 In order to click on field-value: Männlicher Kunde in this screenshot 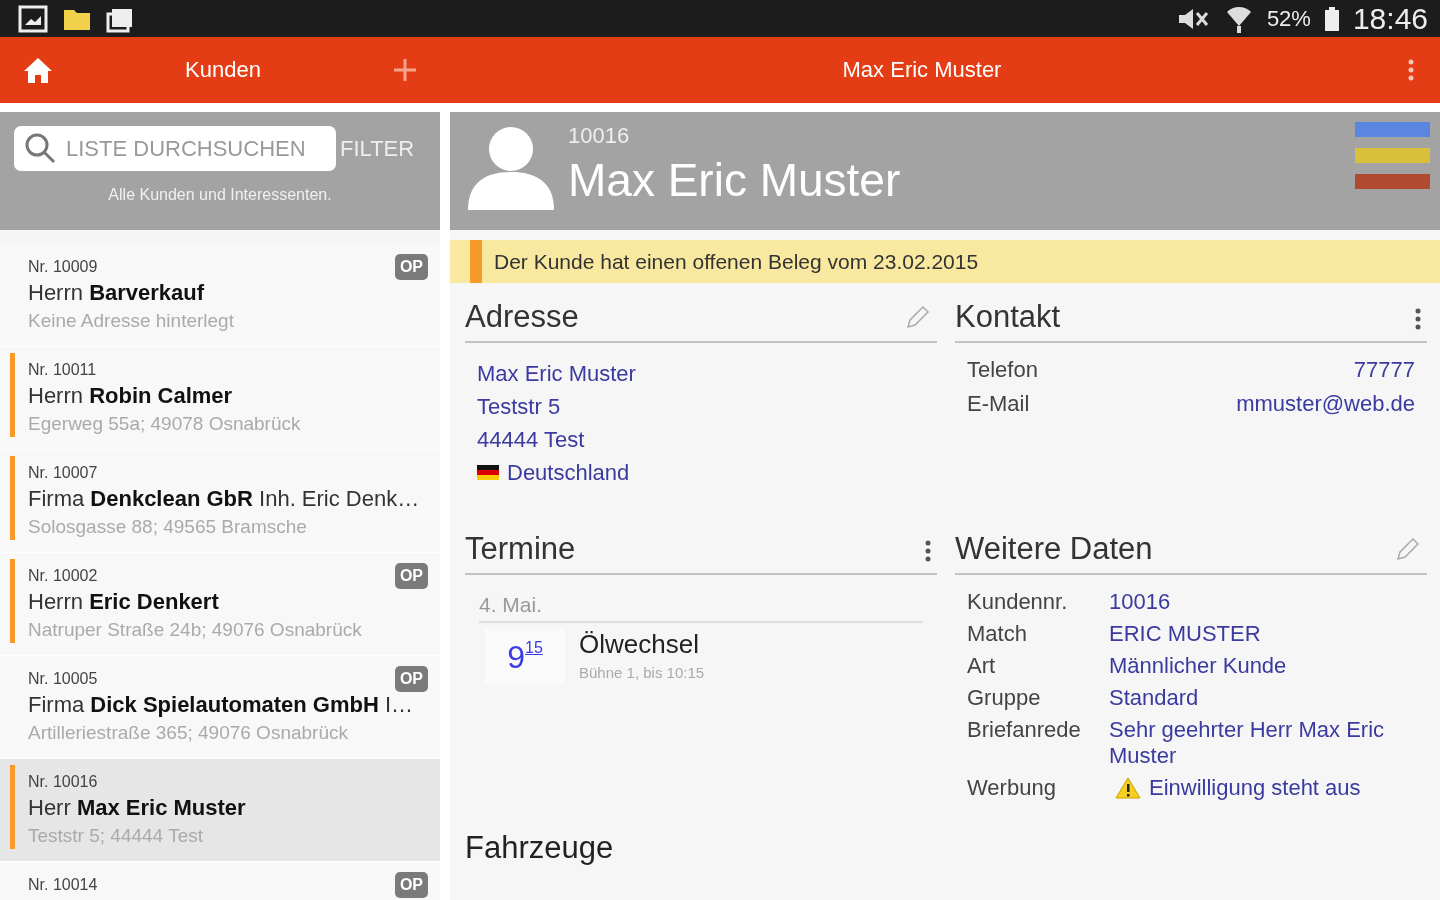, I will do `click(1198, 666)`.